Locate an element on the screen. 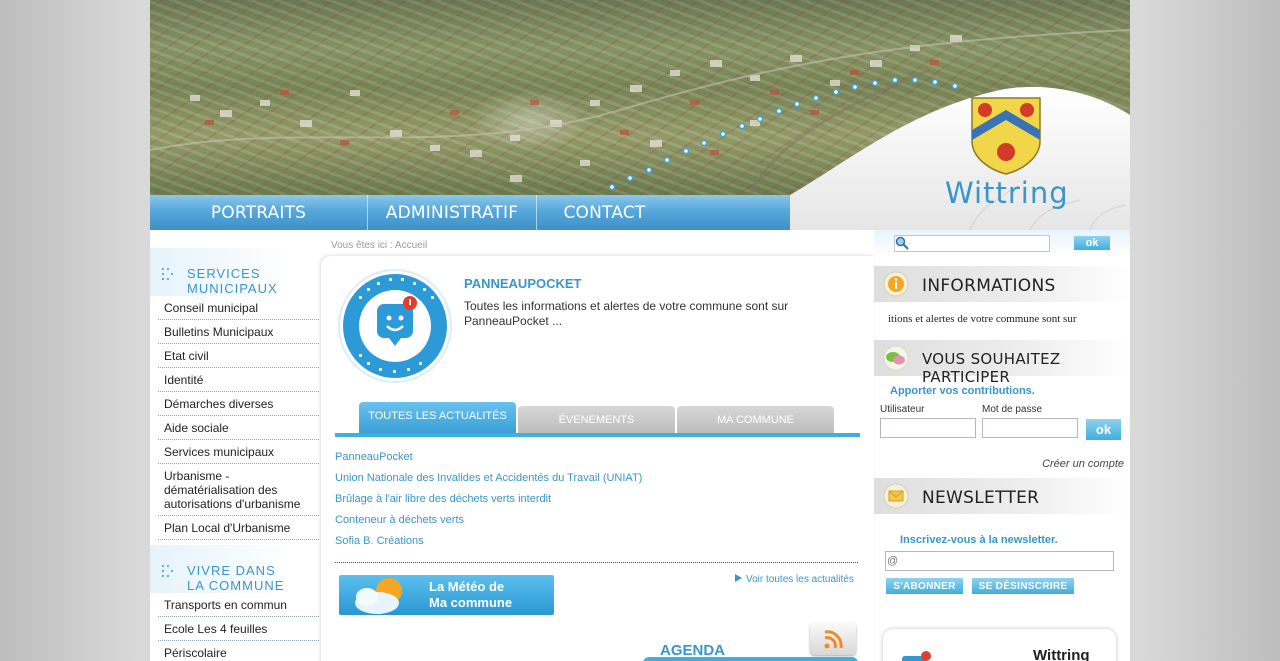  menu-item-identite: Identité is located at coordinates (238, 380).